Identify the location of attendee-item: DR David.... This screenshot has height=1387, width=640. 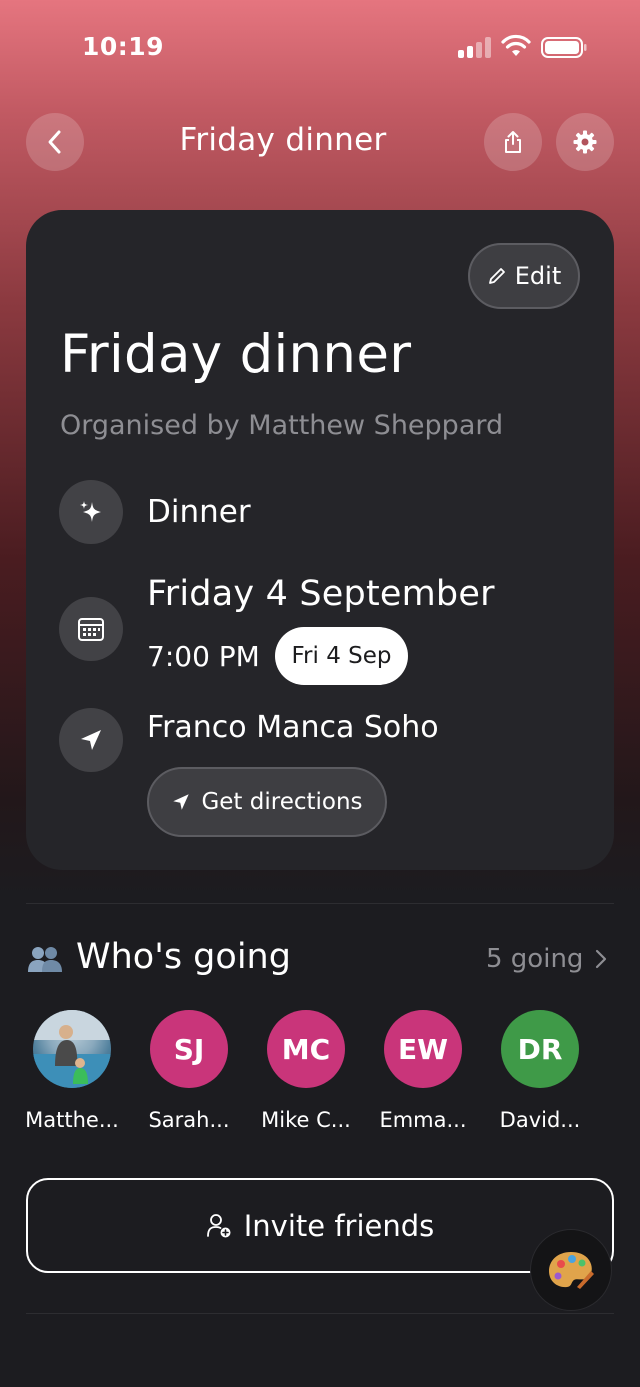
(540, 1071).